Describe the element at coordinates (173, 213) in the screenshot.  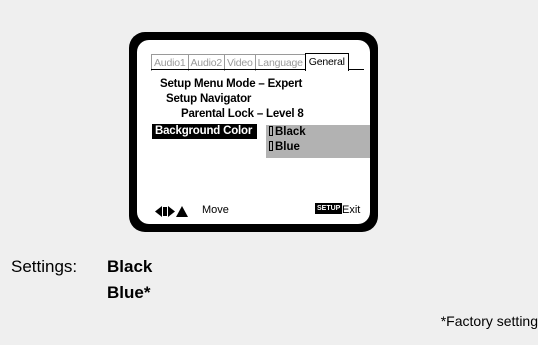
I see `arrow-keys-icon` at that location.